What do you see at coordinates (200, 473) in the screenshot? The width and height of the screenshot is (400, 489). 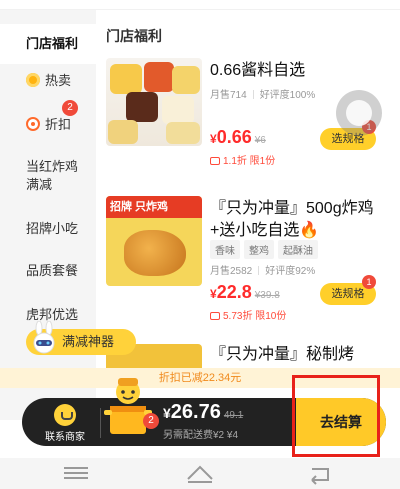 I see `home-icon` at bounding box center [200, 473].